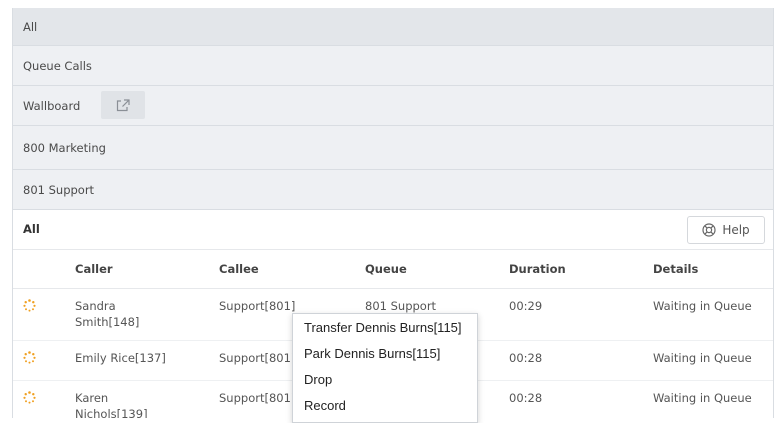 The image size is (781, 423). What do you see at coordinates (713, 269) in the screenshot?
I see `column-header-details: Details` at bounding box center [713, 269].